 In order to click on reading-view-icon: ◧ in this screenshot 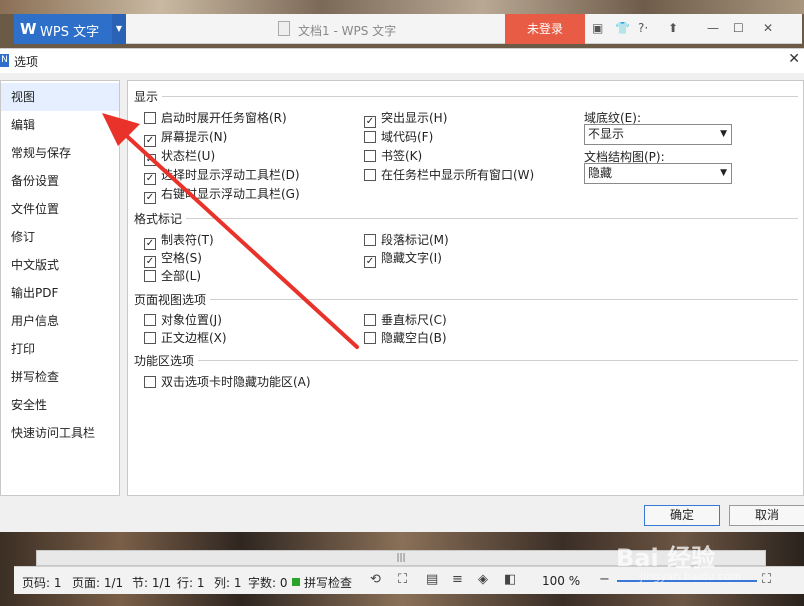, I will do `click(510, 579)`.